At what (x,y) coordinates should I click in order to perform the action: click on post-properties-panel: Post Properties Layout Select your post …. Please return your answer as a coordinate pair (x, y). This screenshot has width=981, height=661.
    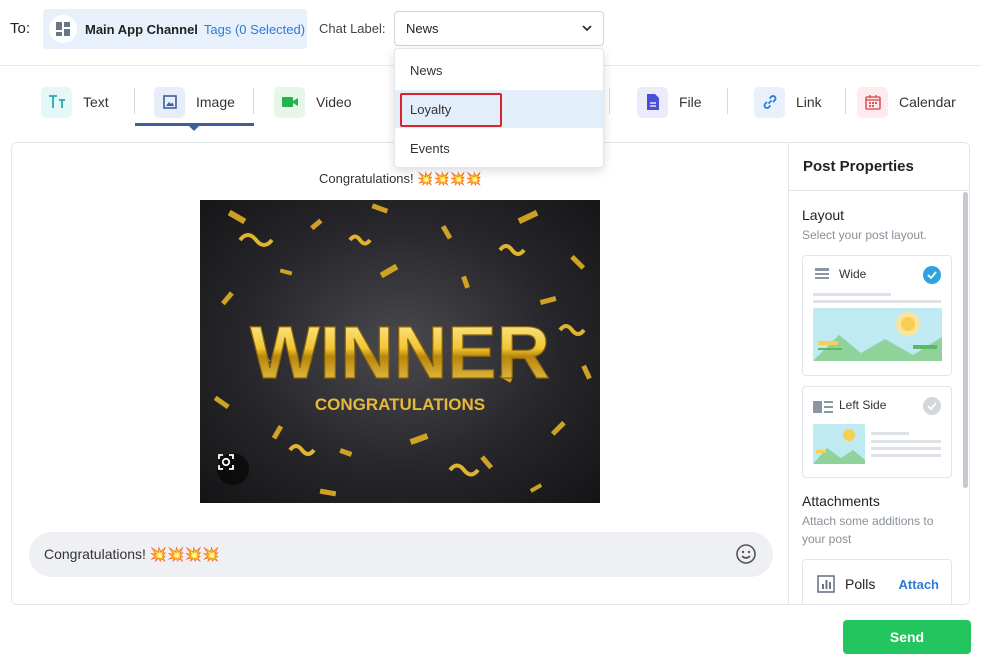
    Looking at the image, I should click on (878, 373).